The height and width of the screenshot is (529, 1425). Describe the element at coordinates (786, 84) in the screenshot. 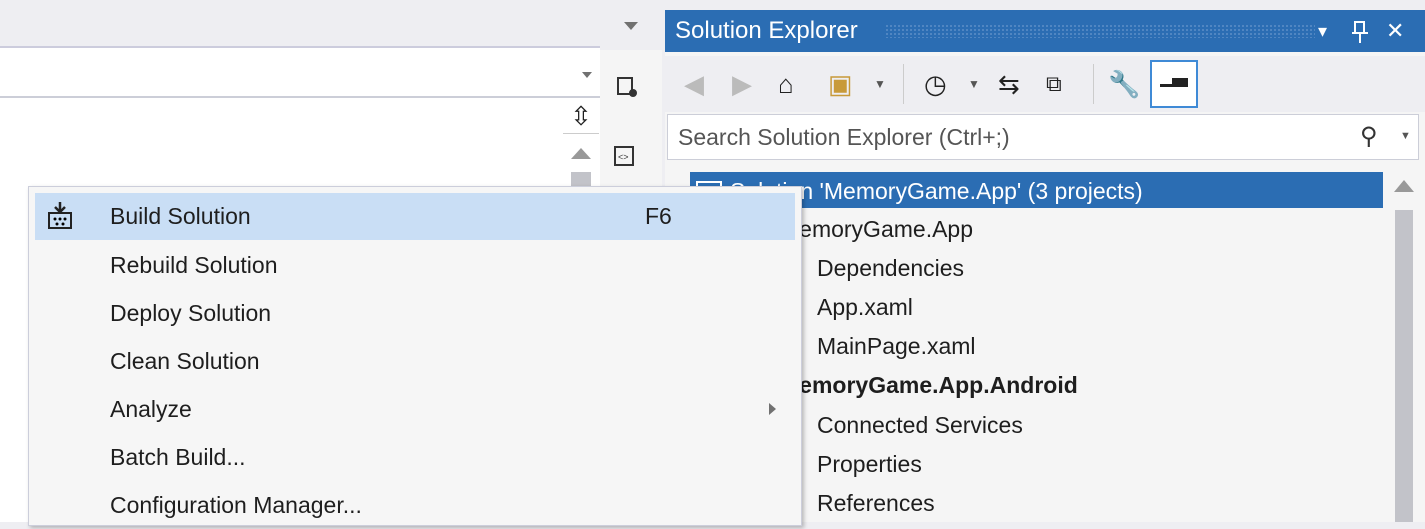

I see `home-icon: ⌂` at that location.